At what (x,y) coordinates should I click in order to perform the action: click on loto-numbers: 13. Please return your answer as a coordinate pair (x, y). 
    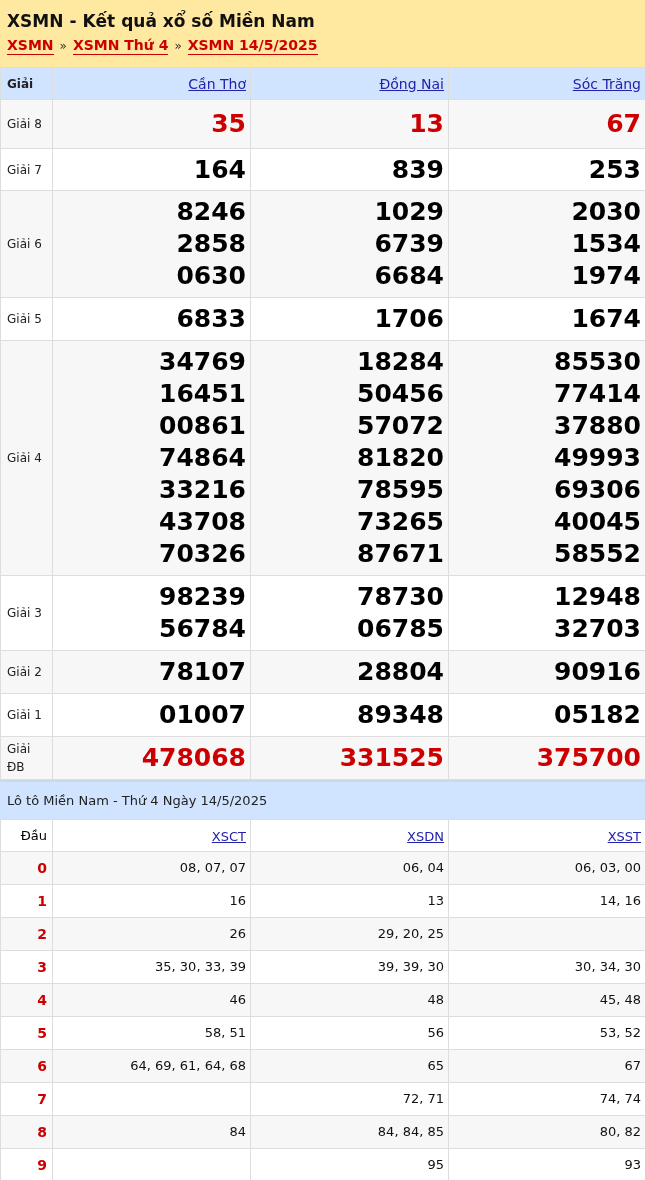
    Looking at the image, I should click on (435, 901).